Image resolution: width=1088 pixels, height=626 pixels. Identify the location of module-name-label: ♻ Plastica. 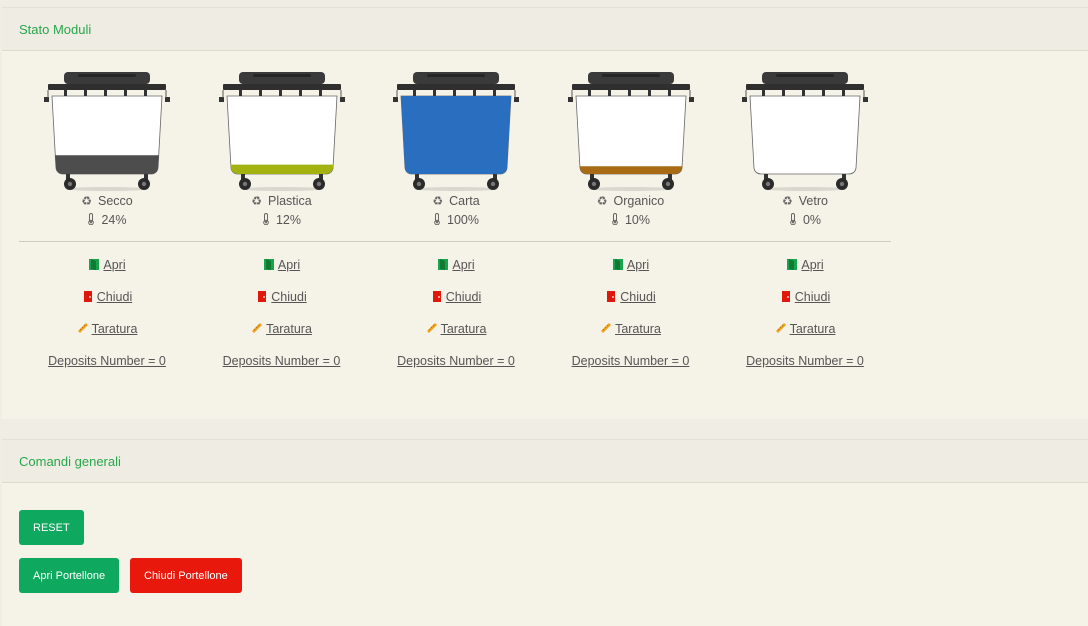
(282, 201).